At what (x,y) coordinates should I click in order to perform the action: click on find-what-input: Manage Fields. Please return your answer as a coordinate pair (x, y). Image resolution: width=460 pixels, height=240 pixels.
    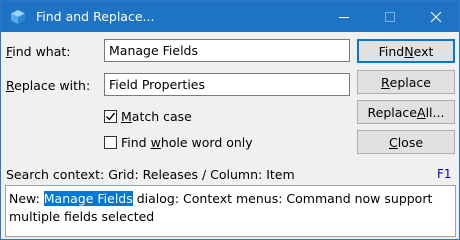
    Looking at the image, I should click on (227, 50).